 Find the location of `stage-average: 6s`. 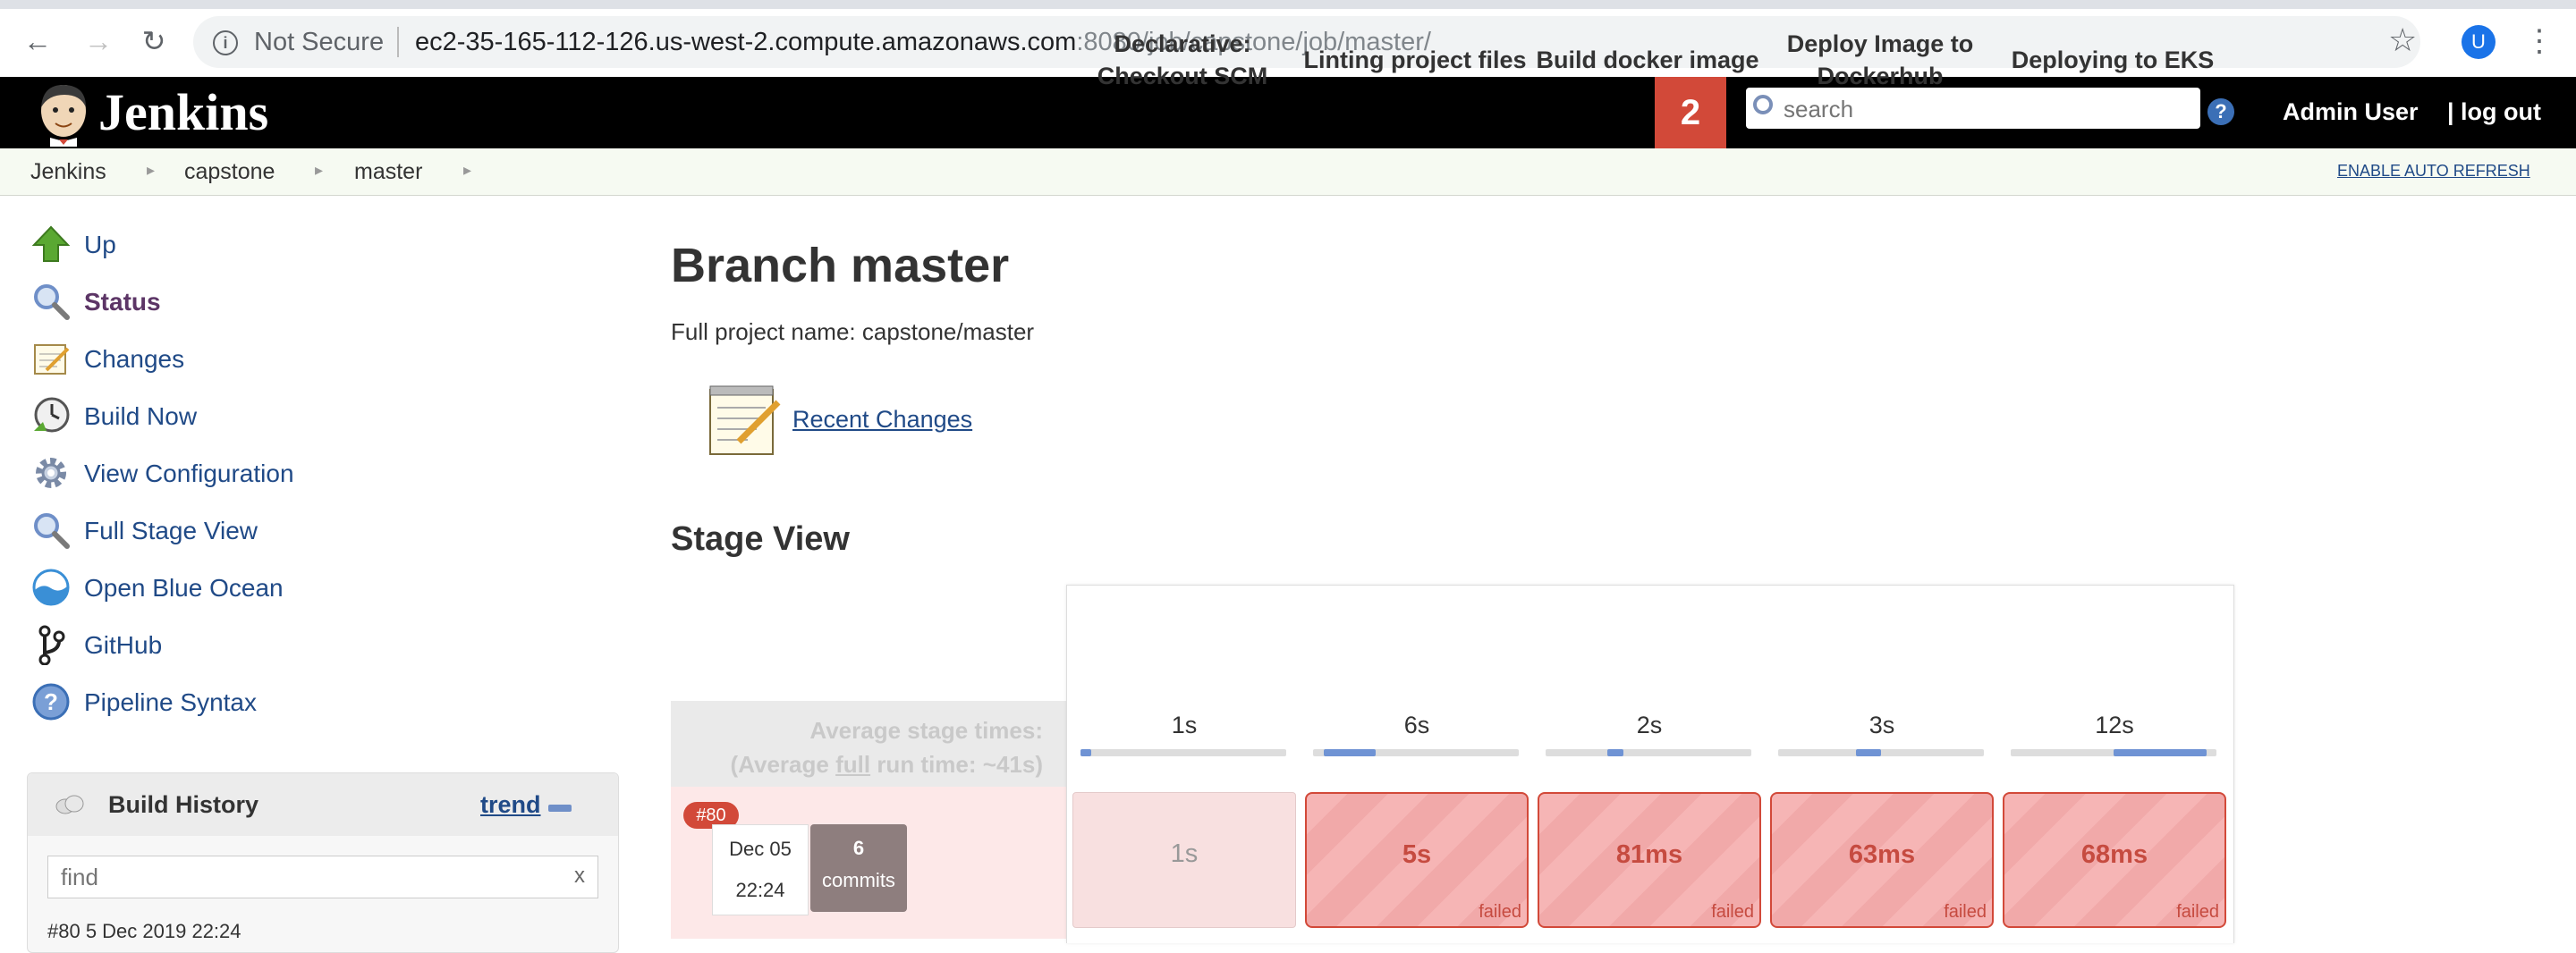

stage-average: 6s is located at coordinates (1416, 744).